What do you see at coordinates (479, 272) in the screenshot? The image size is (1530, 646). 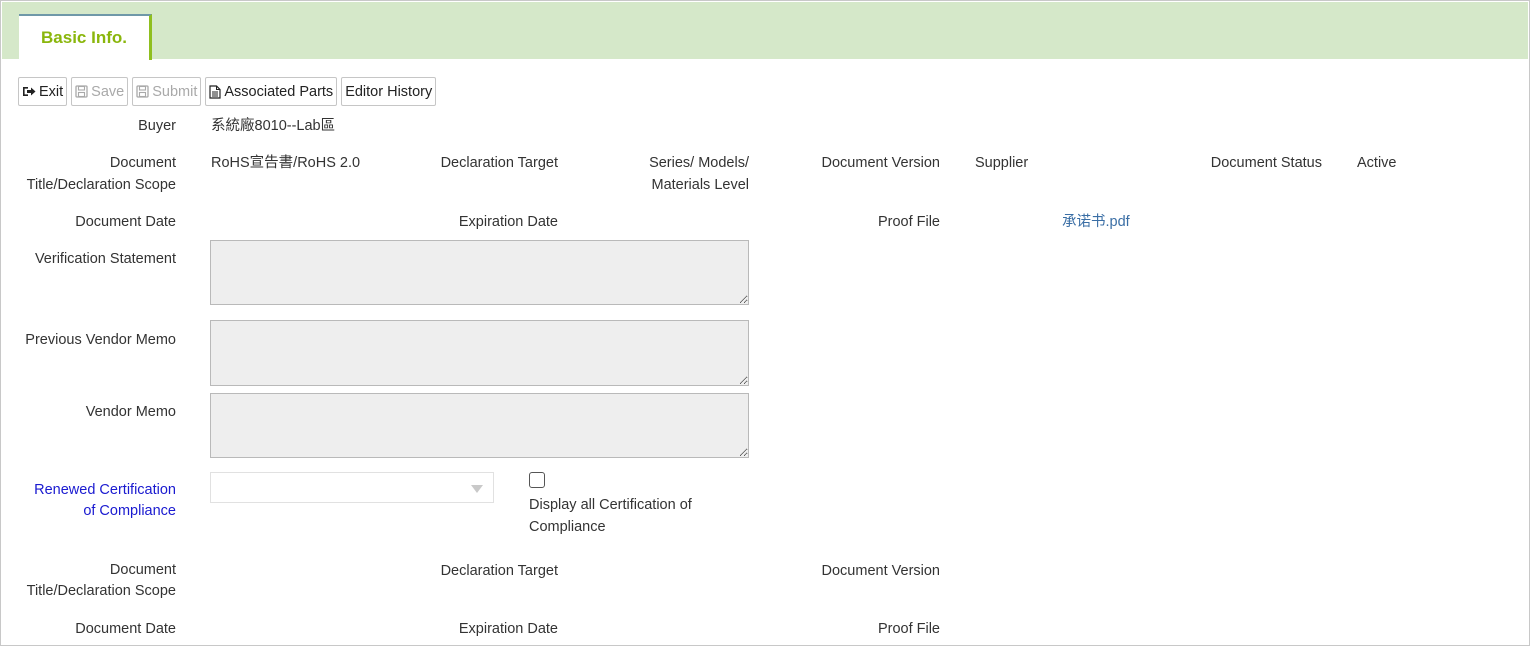 I see `verification-statement-textarea` at bounding box center [479, 272].